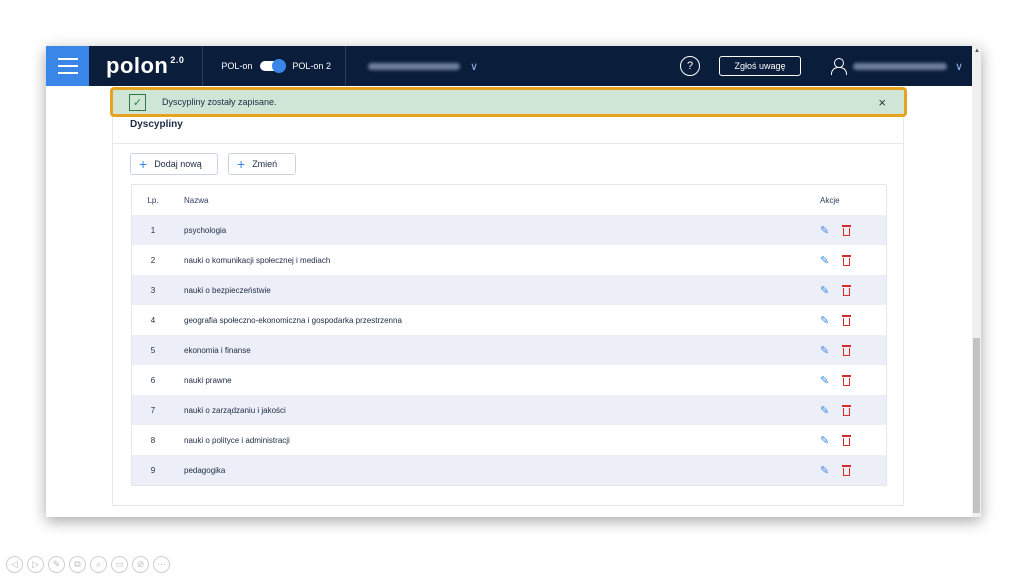 This screenshot has height=576, width=1024. I want to click on table-row: 1 psychologia ✎, so click(509, 230).